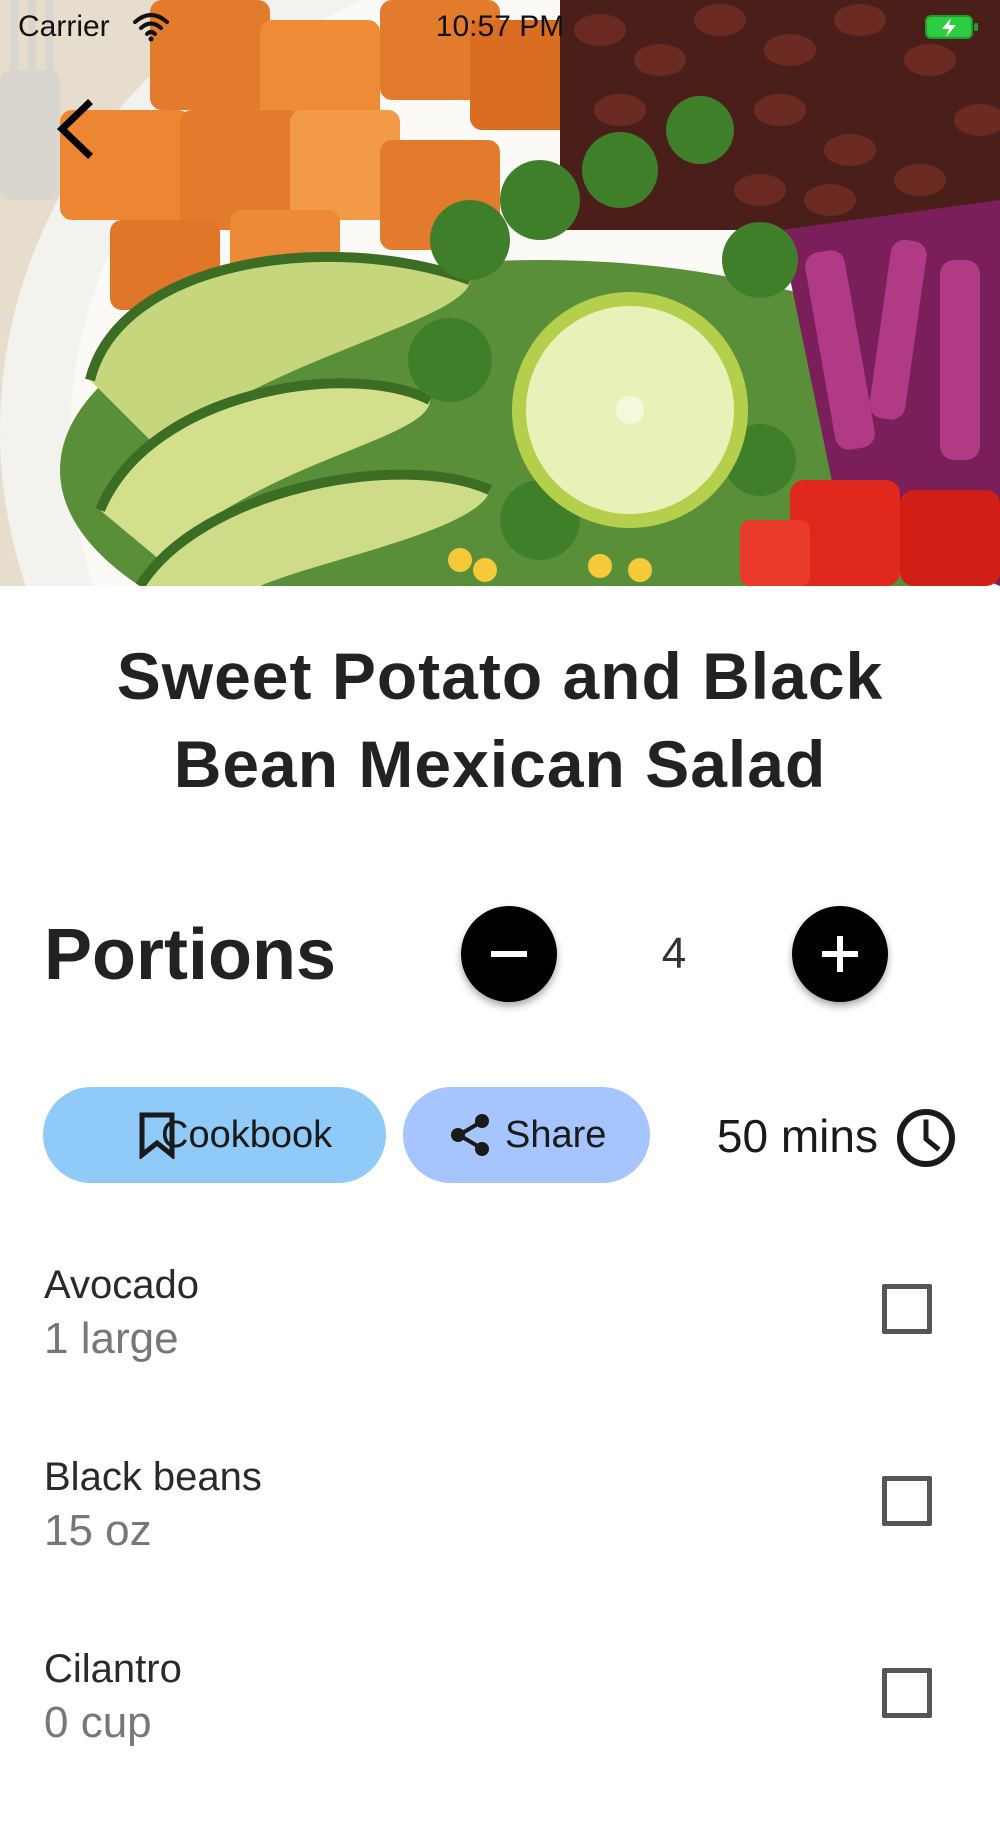 The height and width of the screenshot is (1822, 1000). I want to click on ingredient-quantity: 0 cup, so click(98, 1722).